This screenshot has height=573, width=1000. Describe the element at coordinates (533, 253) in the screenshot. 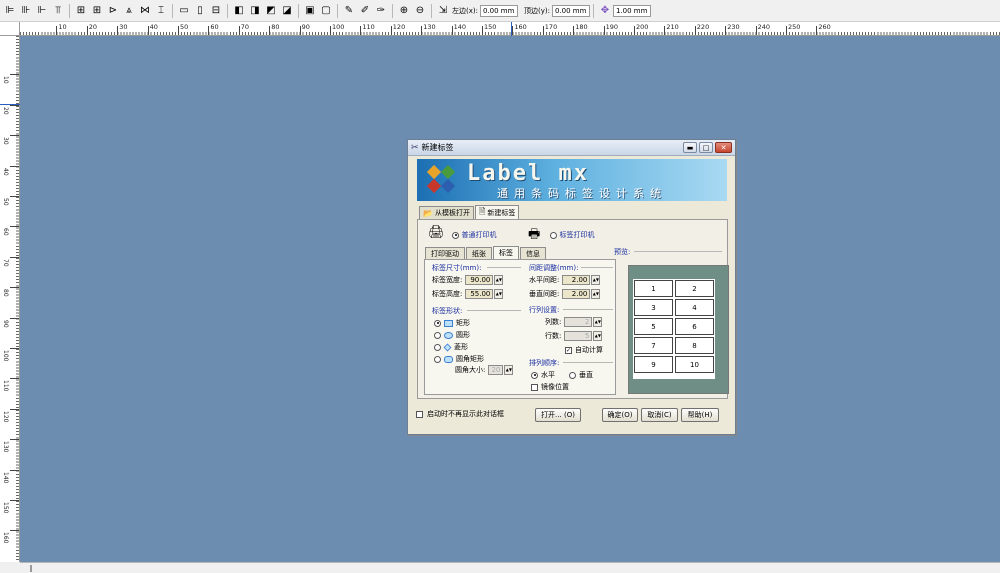

I see `tab-info: 信息` at that location.